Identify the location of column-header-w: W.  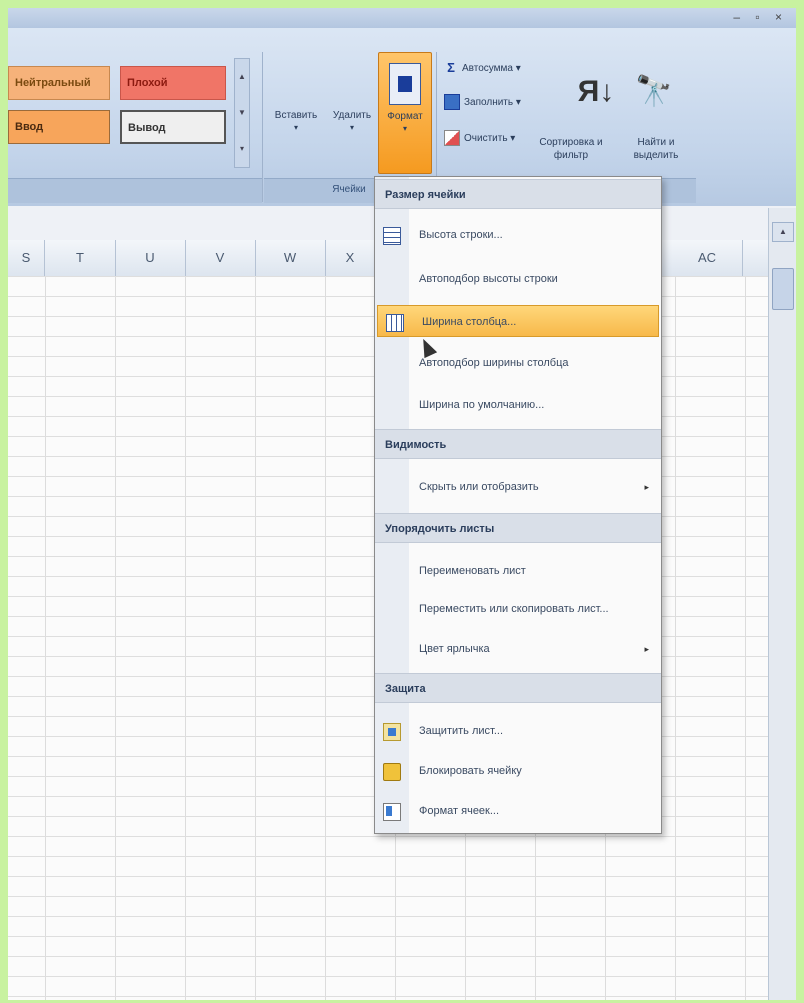
(290, 258).